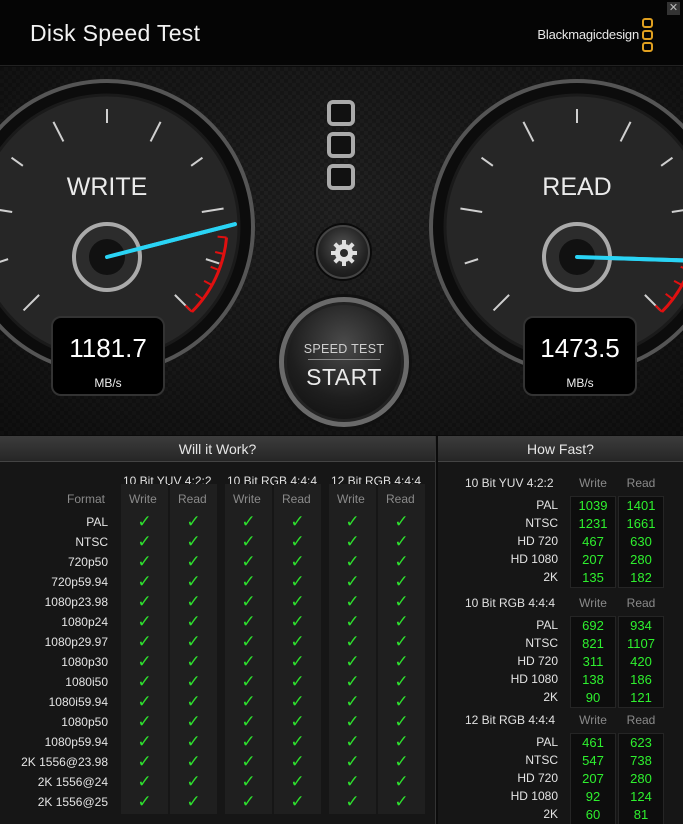  I want to click on how-fast-format-label: PAL, so click(547, 742).